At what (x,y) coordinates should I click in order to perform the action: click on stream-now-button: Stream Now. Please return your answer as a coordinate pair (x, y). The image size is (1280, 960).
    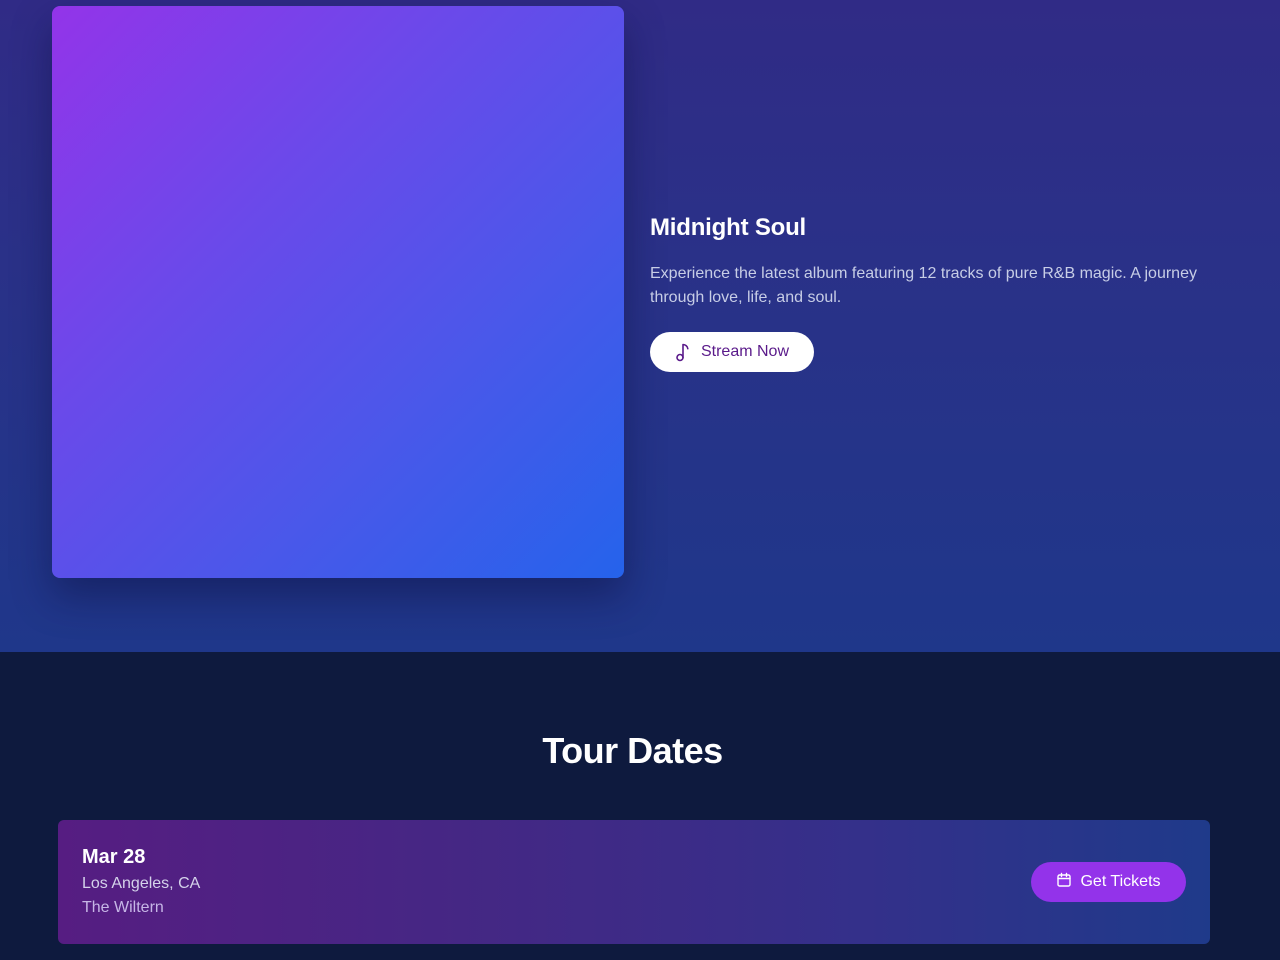
    Looking at the image, I should click on (732, 352).